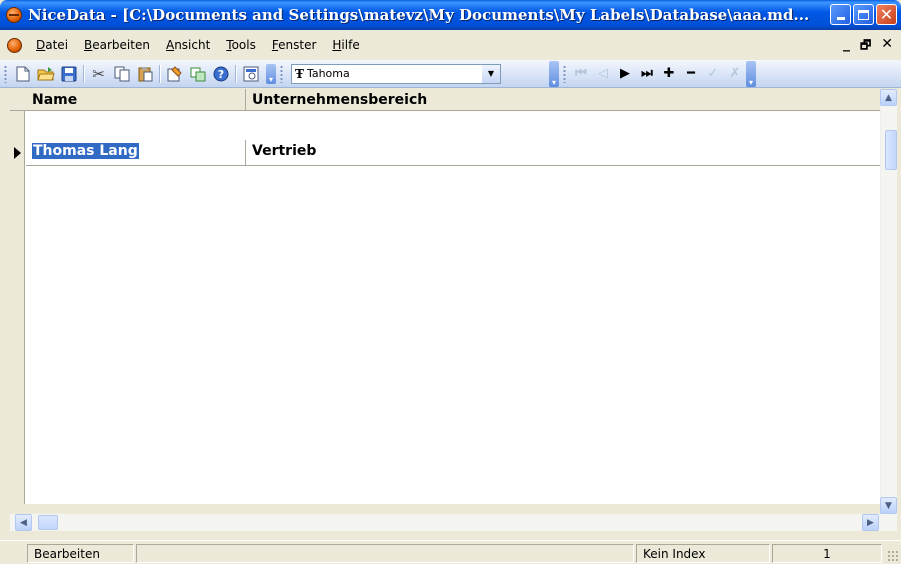  I want to click on menu-hilfe-label: Hilfe, so click(346, 45).